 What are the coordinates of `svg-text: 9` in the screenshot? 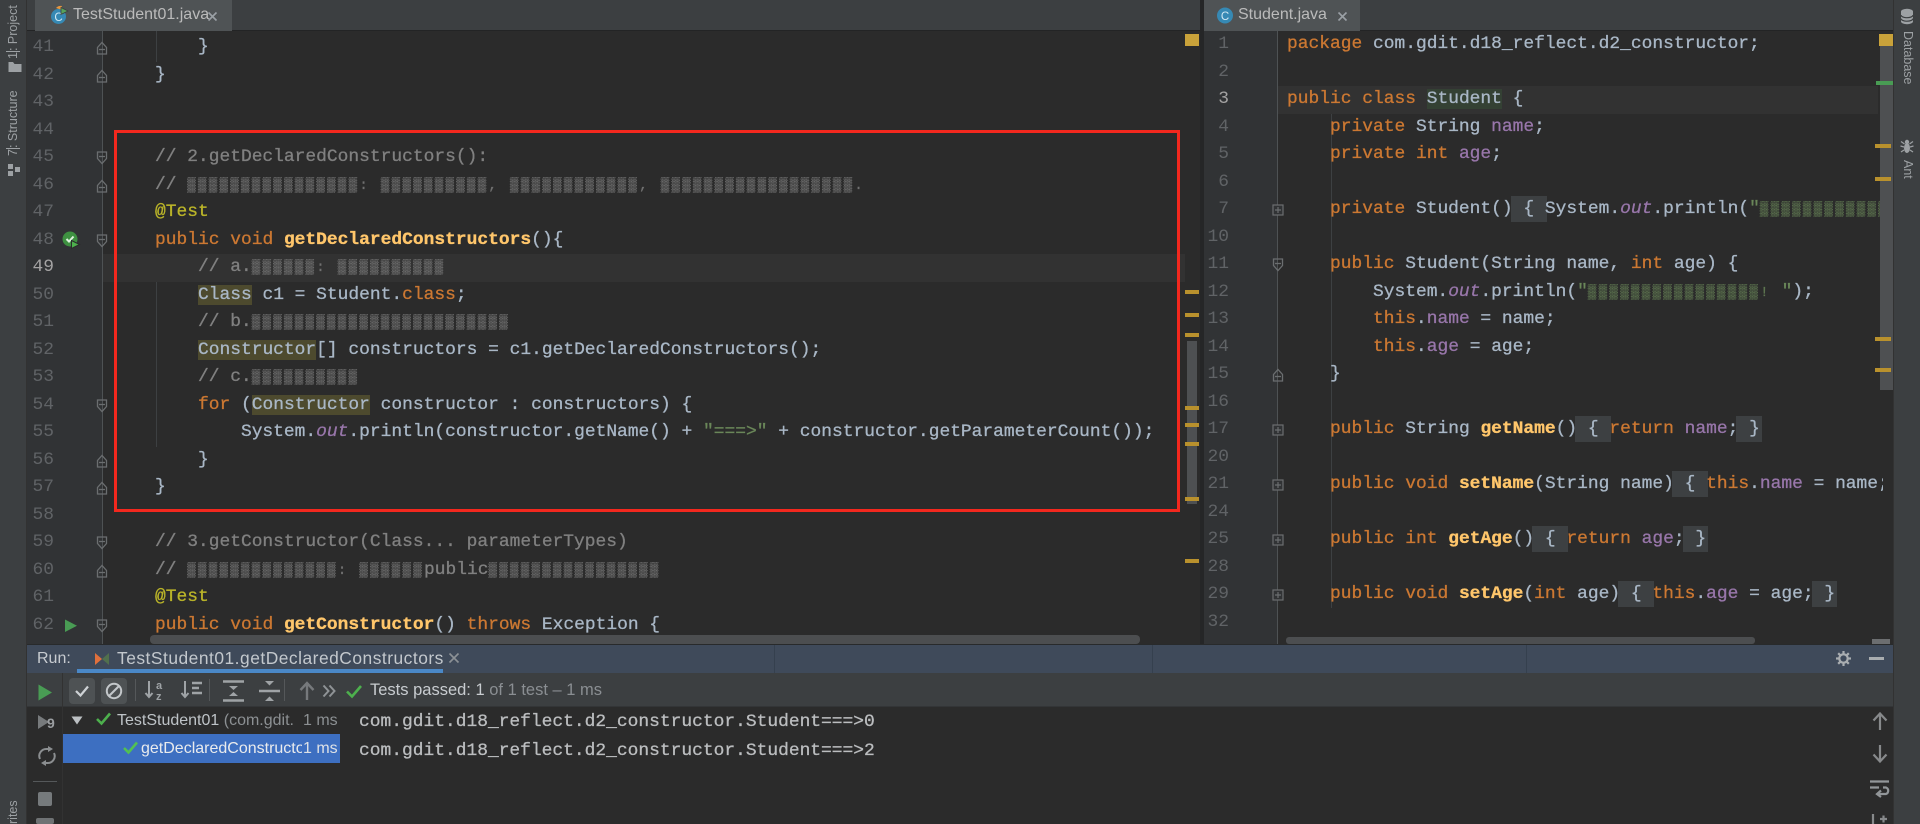 It's located at (51, 723).